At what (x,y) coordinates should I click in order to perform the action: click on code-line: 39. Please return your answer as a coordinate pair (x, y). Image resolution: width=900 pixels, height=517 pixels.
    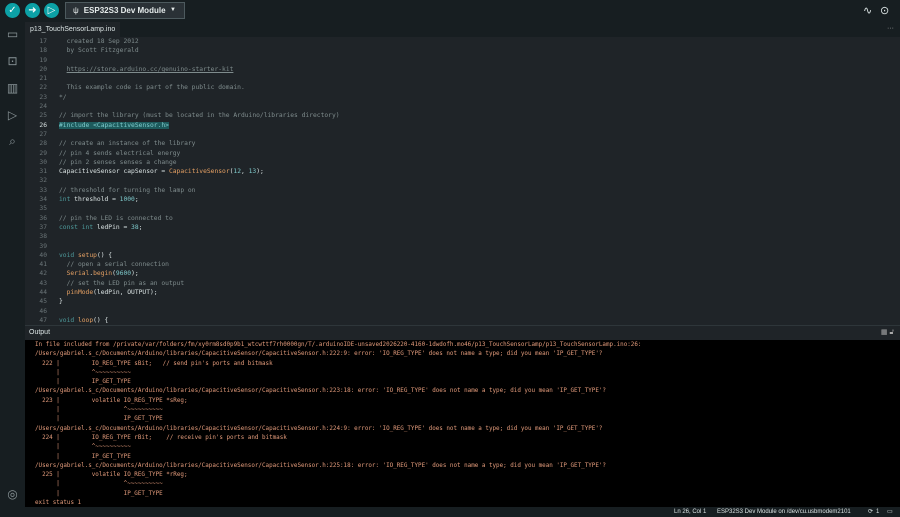
    Looking at the image, I should click on (462, 246).